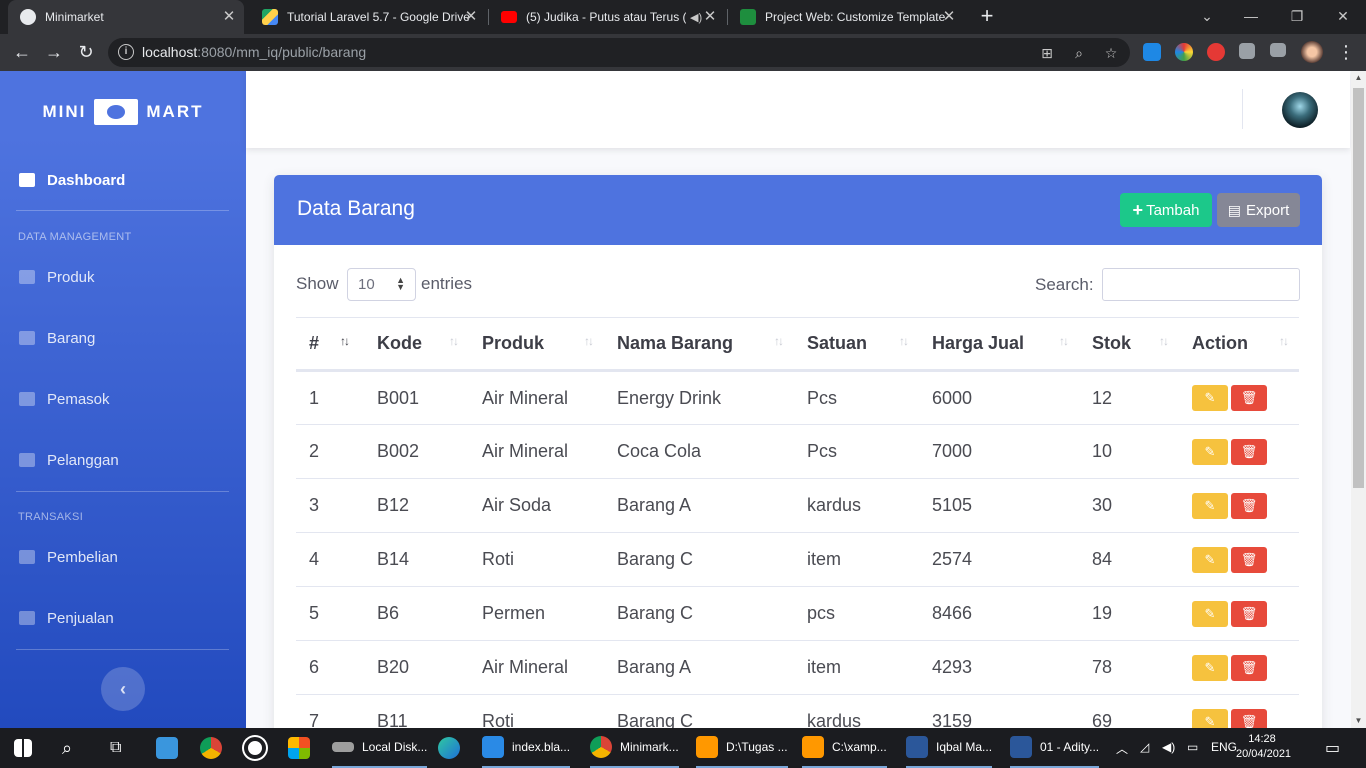 This screenshot has width=1366, height=768. Describe the element at coordinates (1111, 53) in the screenshot. I see `bookmark-star-icon: ☆` at that location.